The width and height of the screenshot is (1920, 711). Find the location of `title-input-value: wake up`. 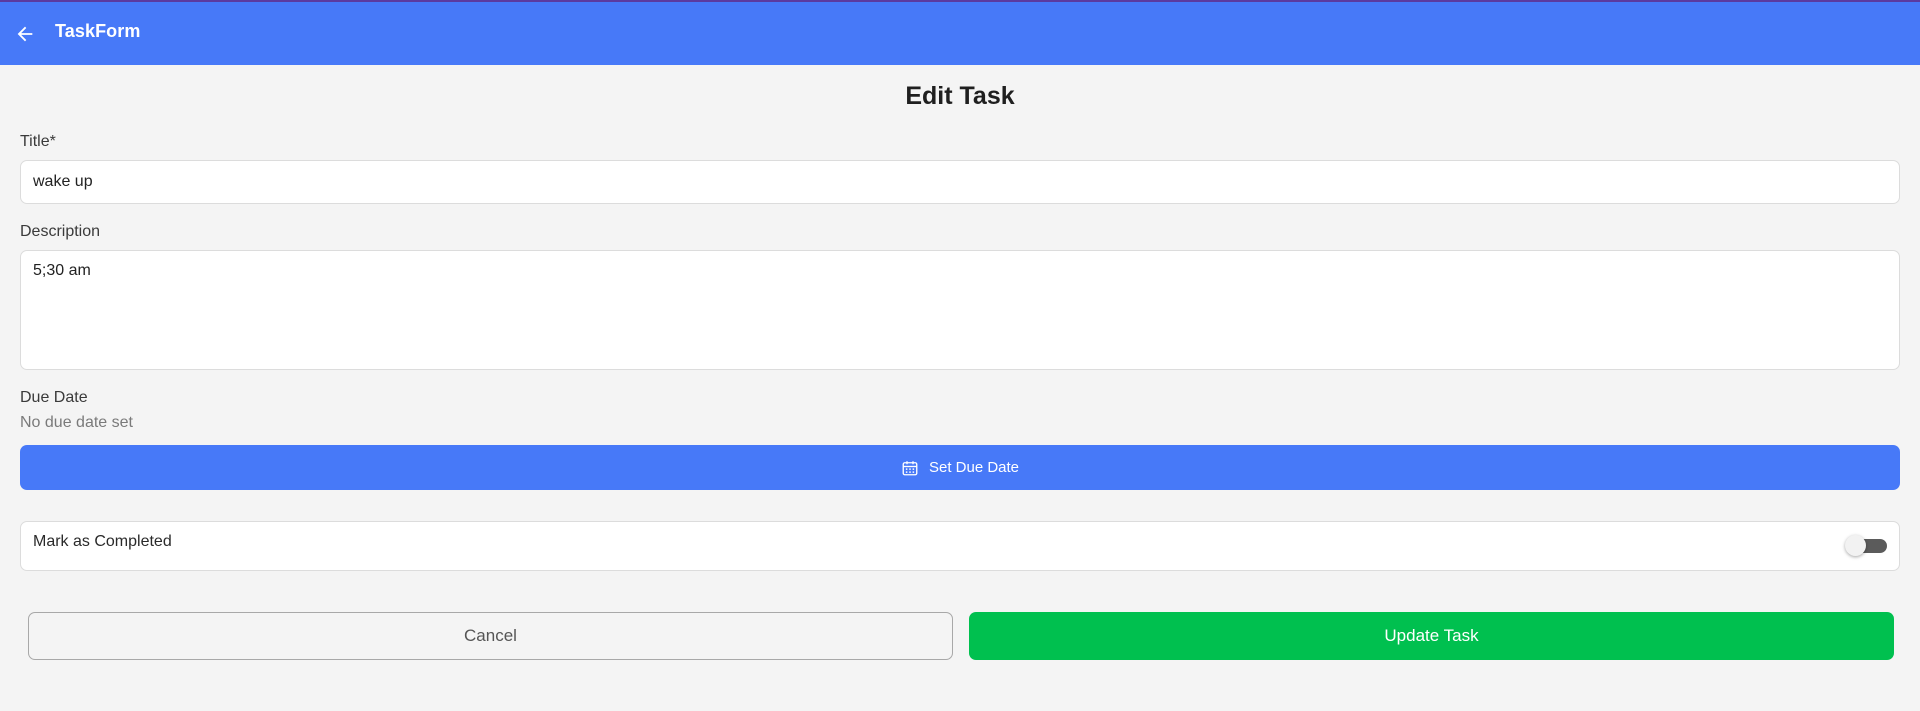

title-input-value: wake up is located at coordinates (63, 181).